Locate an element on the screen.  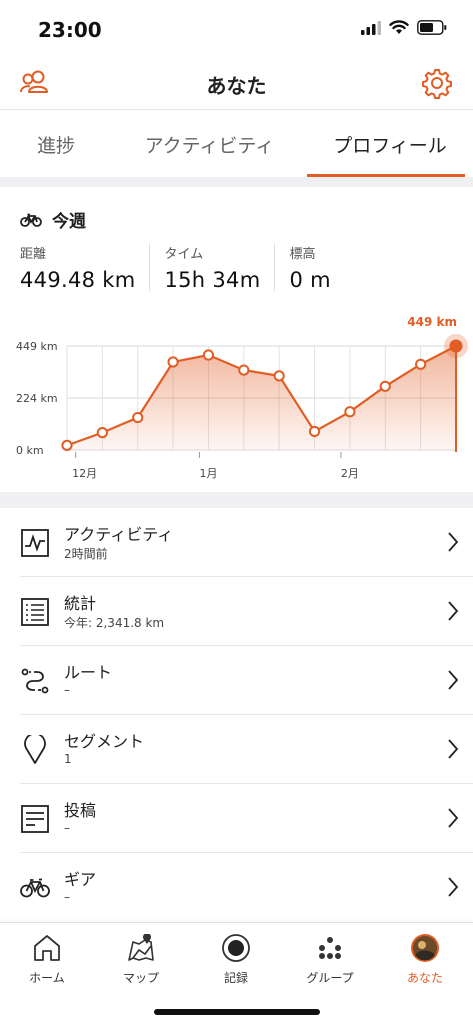
page-title: あなた is located at coordinates (236, 86).